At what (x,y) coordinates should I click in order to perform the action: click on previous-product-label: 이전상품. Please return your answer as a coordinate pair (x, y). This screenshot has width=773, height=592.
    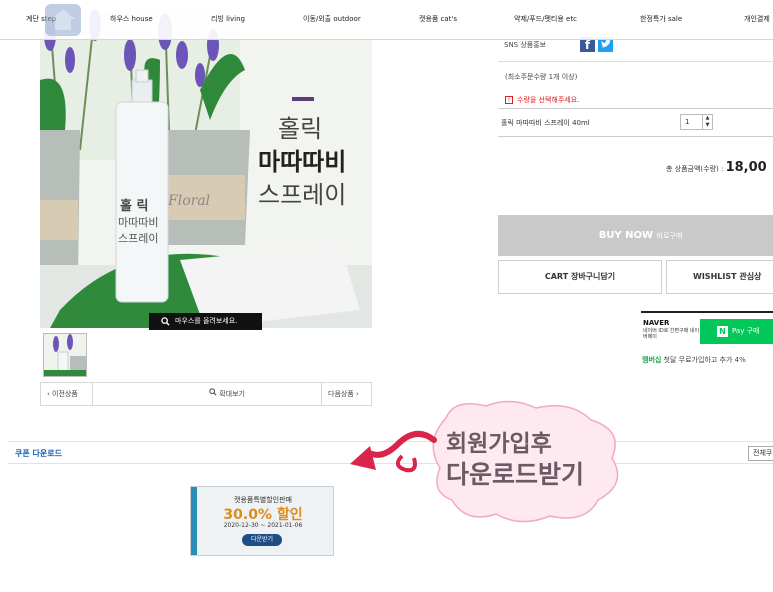
    Looking at the image, I should click on (65, 394).